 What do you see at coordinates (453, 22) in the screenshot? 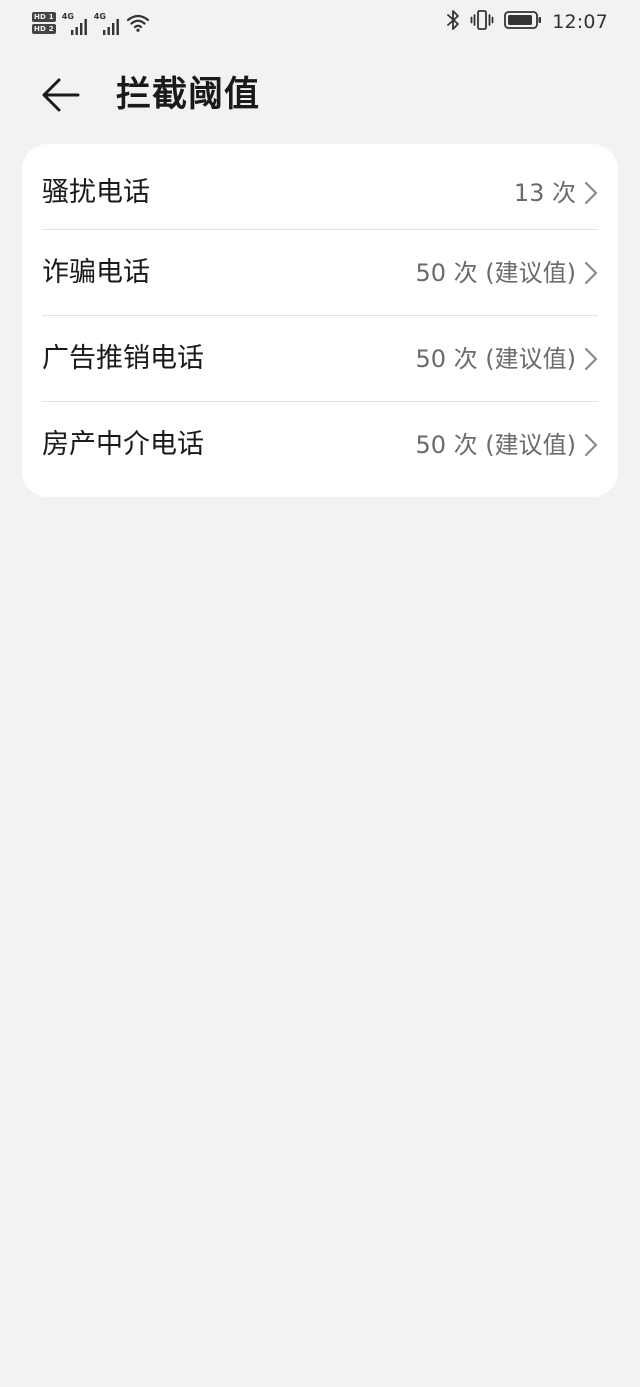
I see `bluetooth-icon` at bounding box center [453, 22].